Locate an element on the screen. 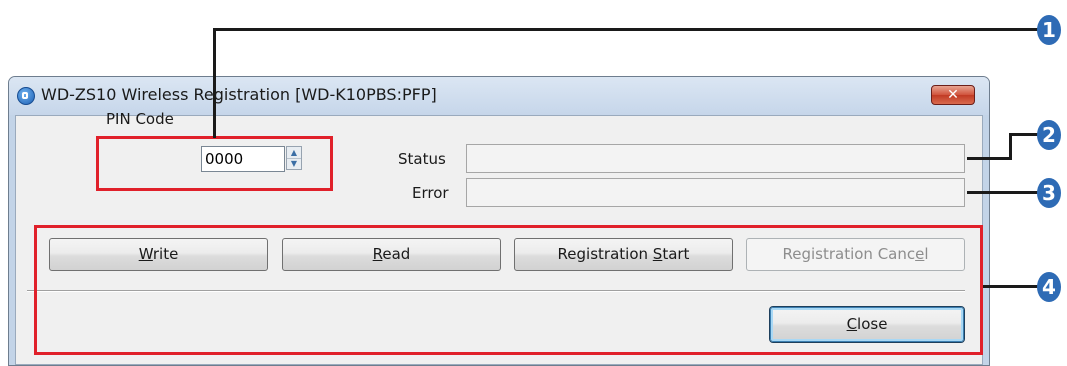  callout-1-vertical-line is located at coordinates (214, 83).